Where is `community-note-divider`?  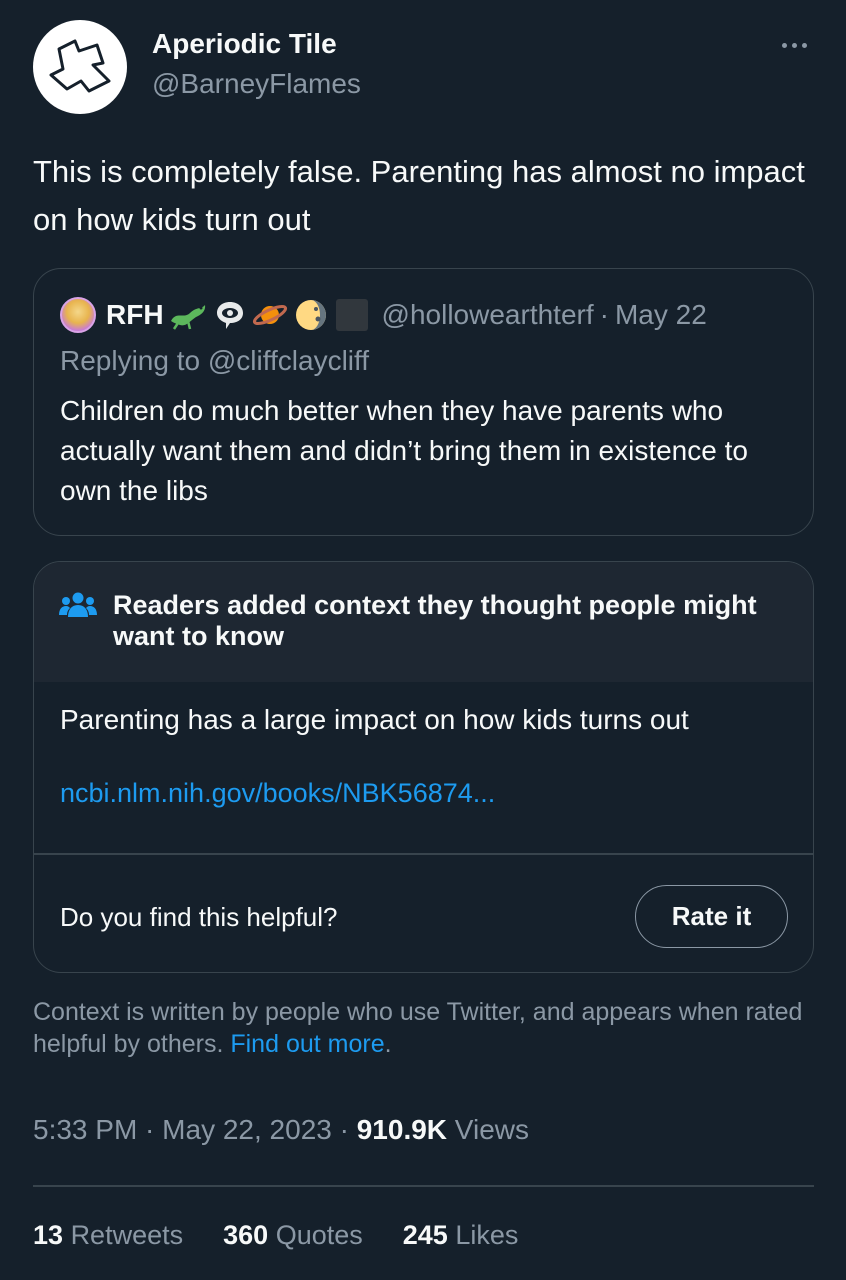 community-note-divider is located at coordinates (423, 854).